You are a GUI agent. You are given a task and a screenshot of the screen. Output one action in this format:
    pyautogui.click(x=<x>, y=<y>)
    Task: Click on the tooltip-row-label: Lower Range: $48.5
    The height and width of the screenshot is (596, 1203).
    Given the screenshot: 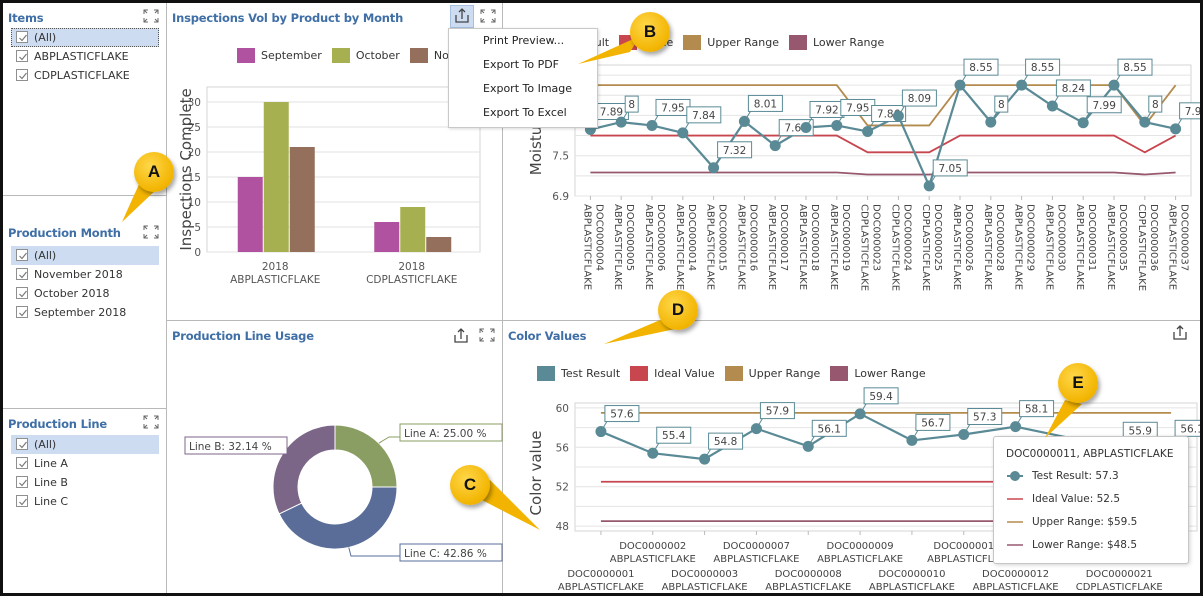 What is the action you would take?
    pyautogui.click(x=1085, y=545)
    